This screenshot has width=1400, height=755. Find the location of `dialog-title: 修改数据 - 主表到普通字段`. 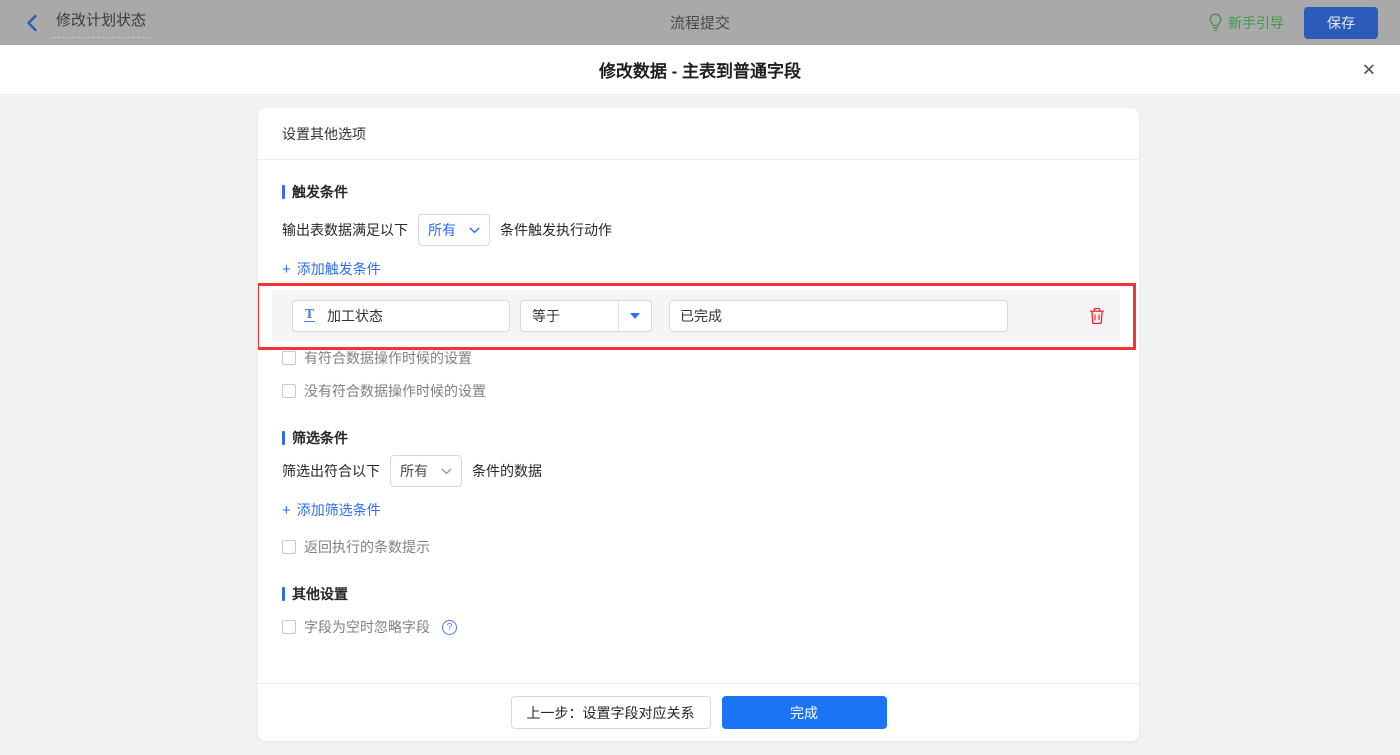

dialog-title: 修改数据 - 主表到普通字段 is located at coordinates (700, 71).